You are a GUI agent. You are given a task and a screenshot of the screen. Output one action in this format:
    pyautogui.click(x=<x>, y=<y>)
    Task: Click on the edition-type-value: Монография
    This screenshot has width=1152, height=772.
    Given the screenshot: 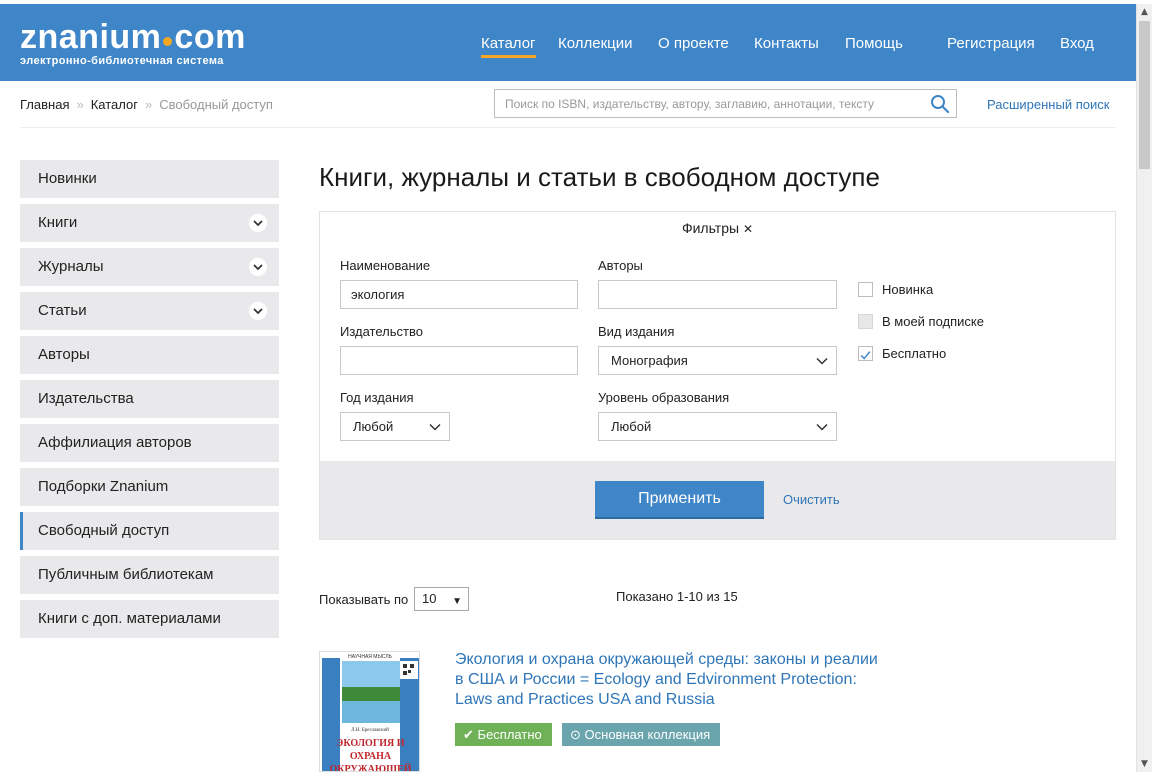 What is the action you would take?
    pyautogui.click(x=649, y=360)
    